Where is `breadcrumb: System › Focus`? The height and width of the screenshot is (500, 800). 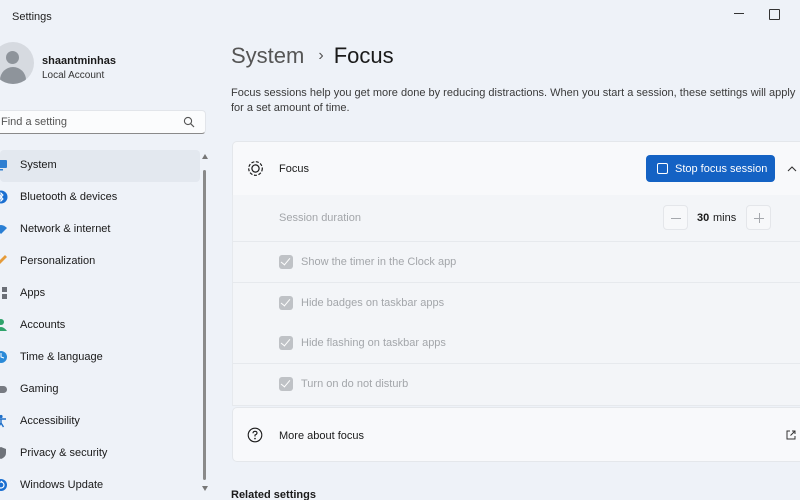 breadcrumb: System › Focus is located at coordinates (312, 56).